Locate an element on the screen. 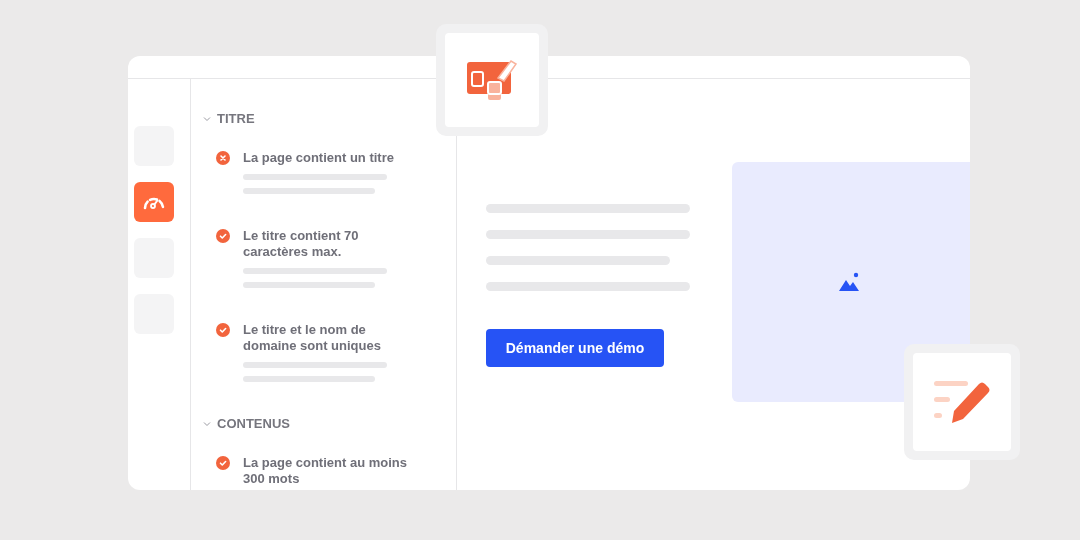 This screenshot has height=540, width=1080. check-label: Le titre et le nom de domaine sont uniques is located at coordinates (312, 338).